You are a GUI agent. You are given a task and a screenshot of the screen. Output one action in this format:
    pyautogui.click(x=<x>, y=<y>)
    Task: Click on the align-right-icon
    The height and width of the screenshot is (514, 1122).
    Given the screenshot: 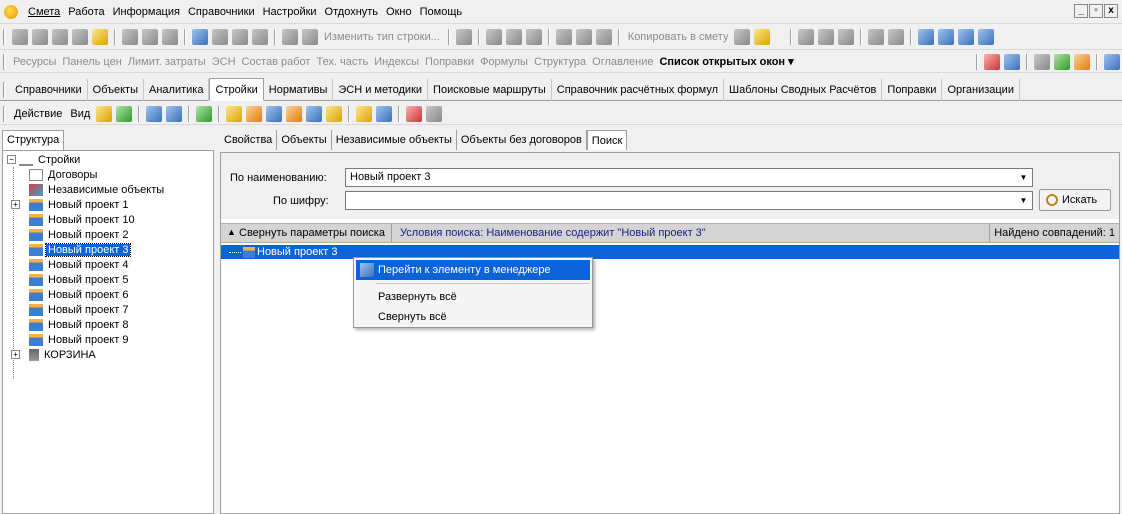 What is the action you would take?
    pyautogui.click(x=986, y=37)
    